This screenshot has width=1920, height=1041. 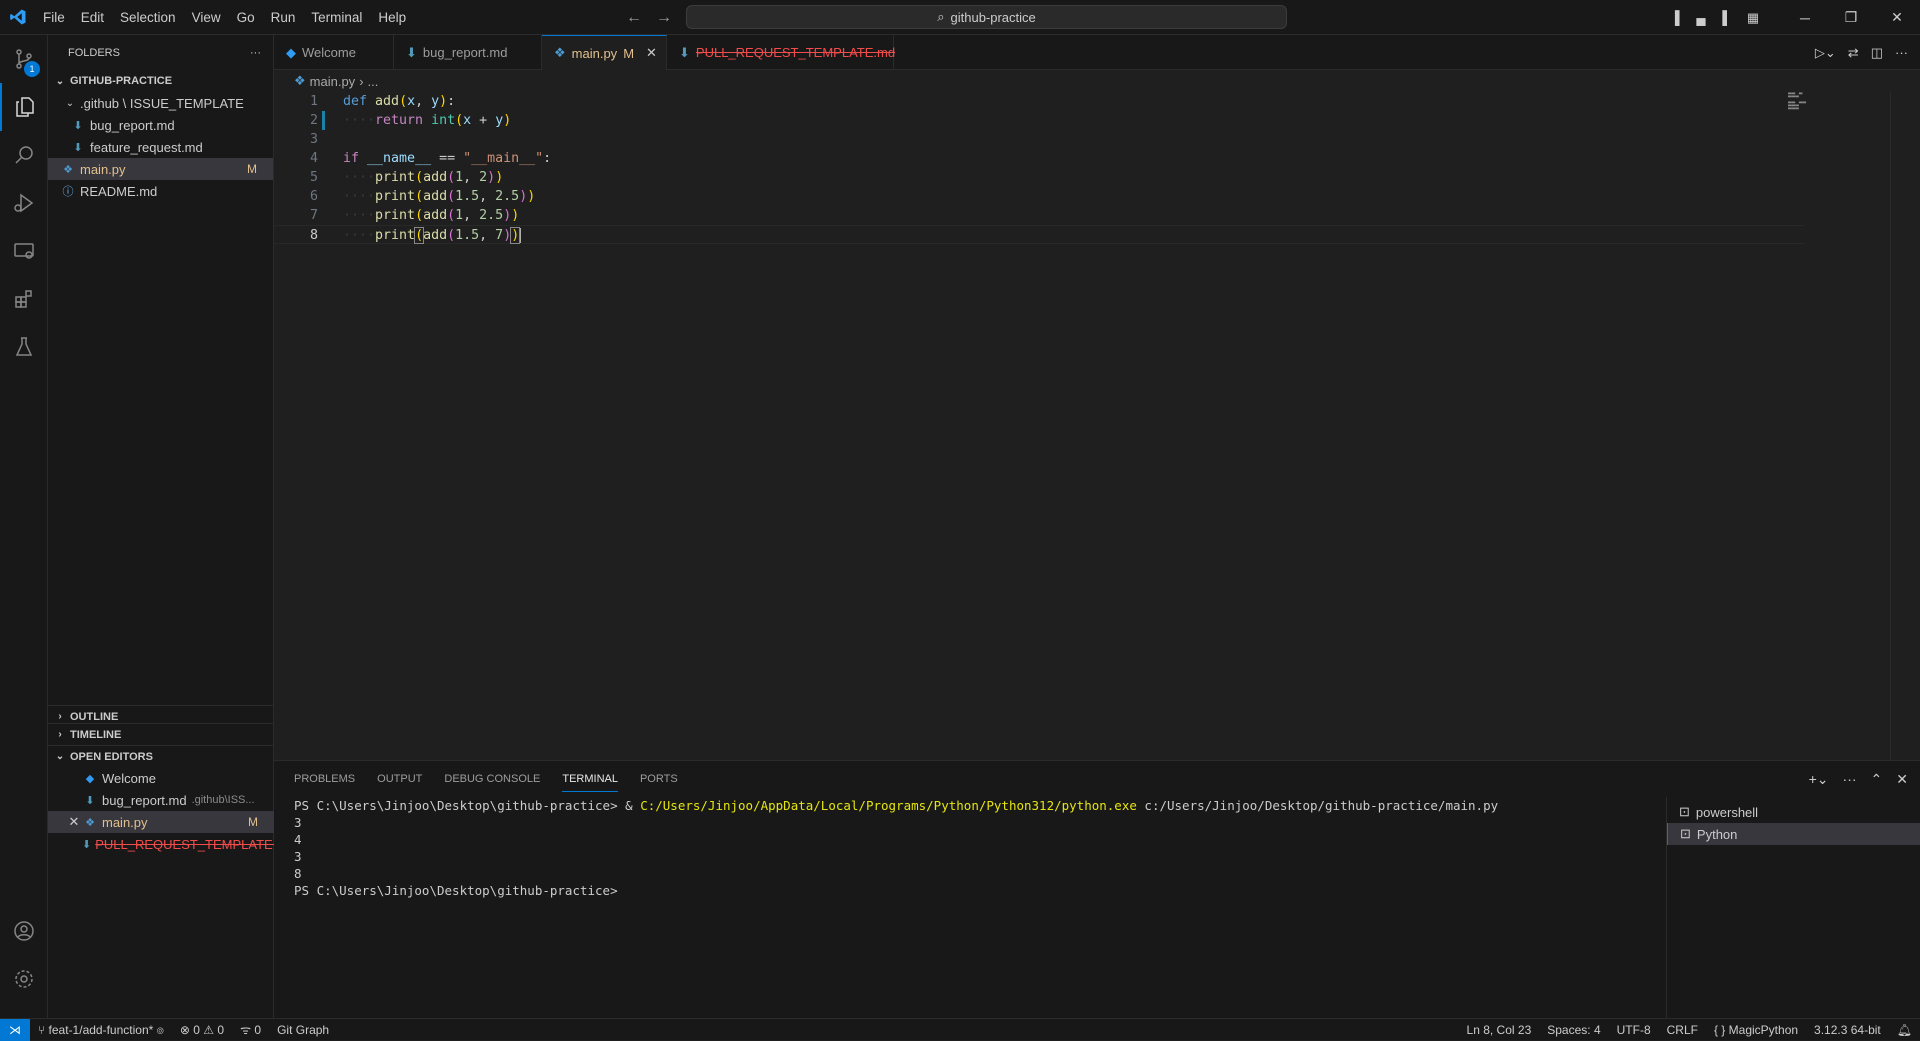 I want to click on accounts-icon, so click(x=24, y=931).